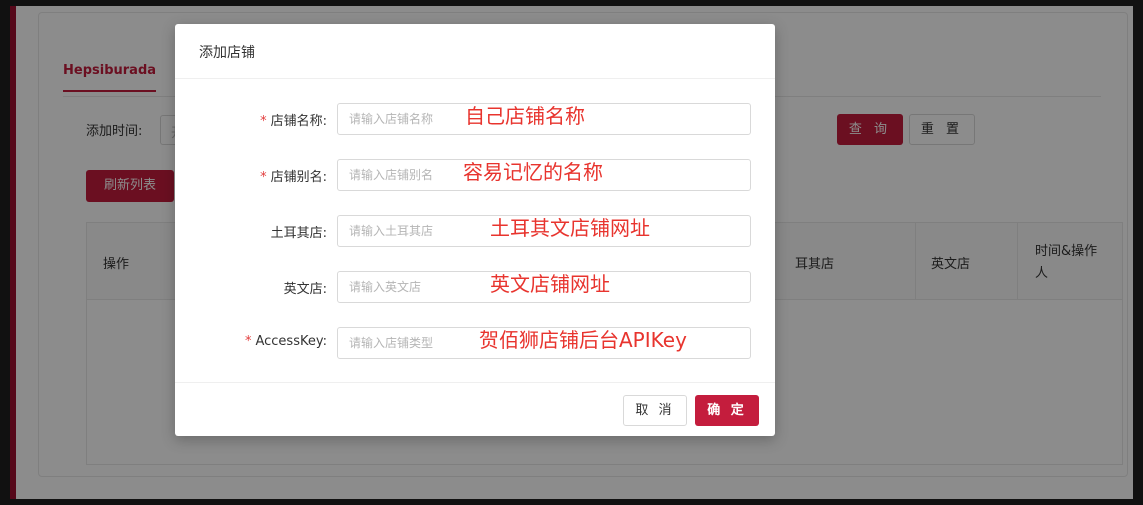 Image resolution: width=1143 pixels, height=505 pixels. I want to click on store-name-label: * 店铺名称:, so click(293, 121).